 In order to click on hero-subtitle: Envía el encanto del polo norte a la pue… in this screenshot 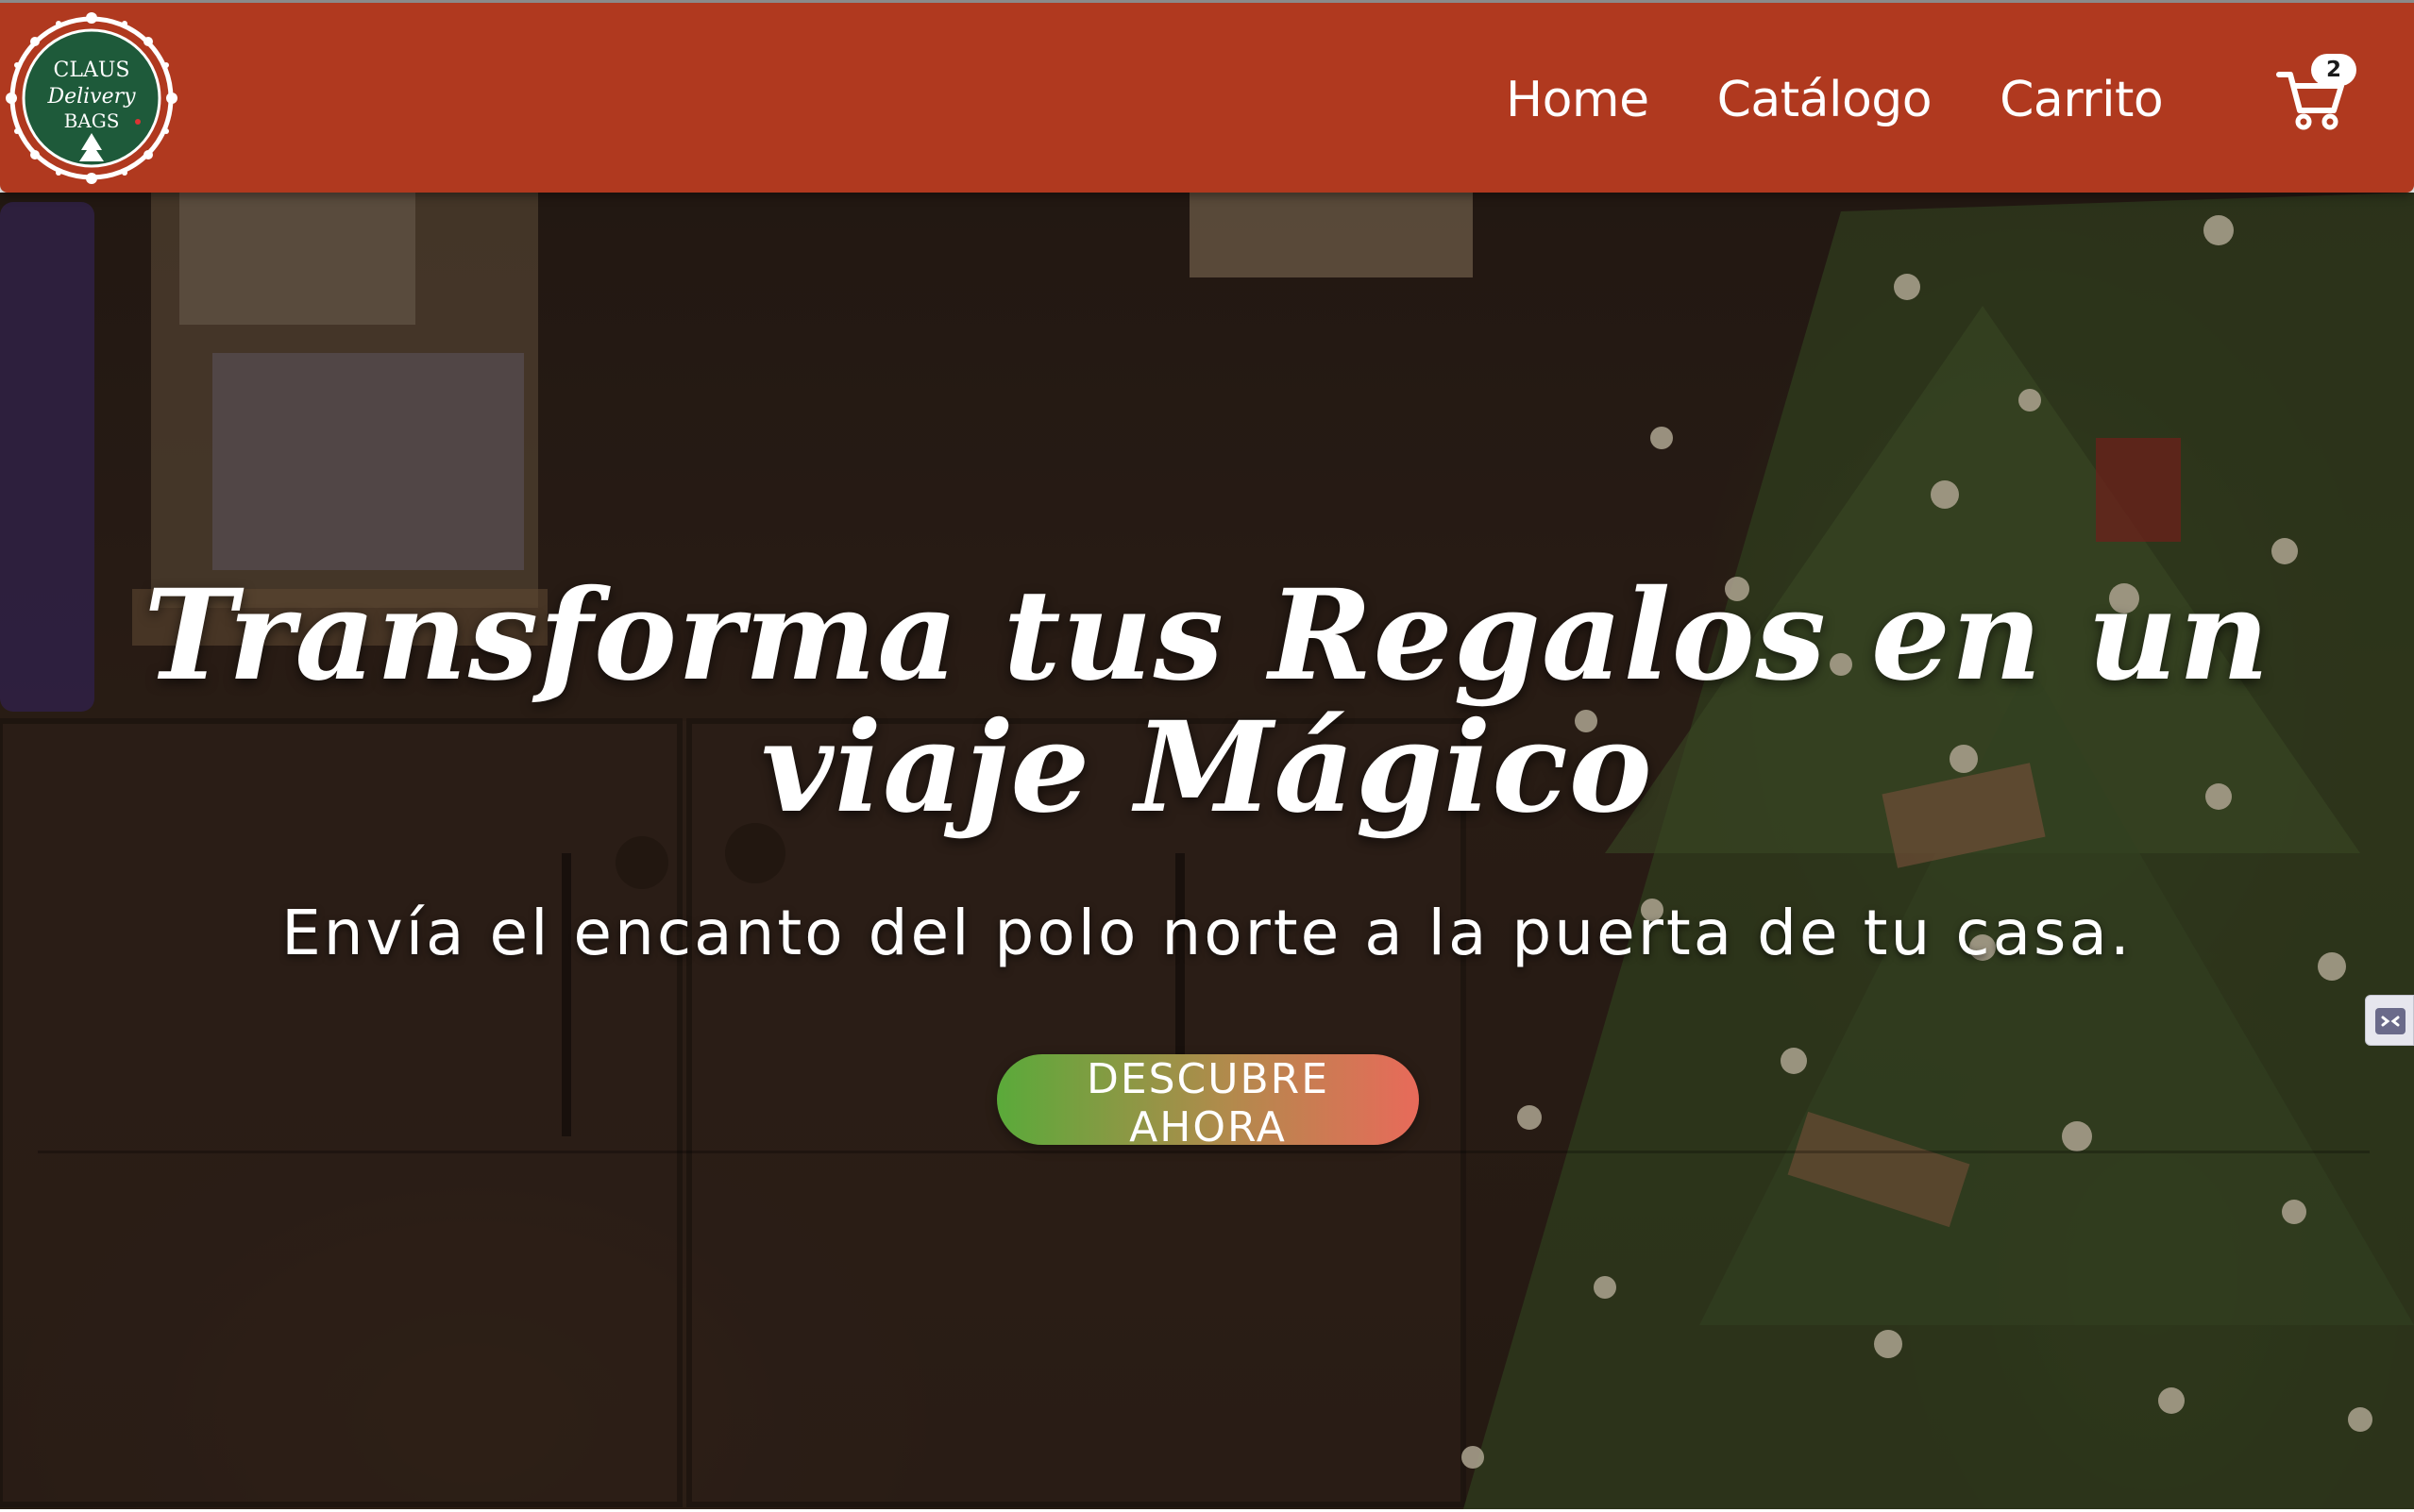, I will do `click(1207, 933)`.